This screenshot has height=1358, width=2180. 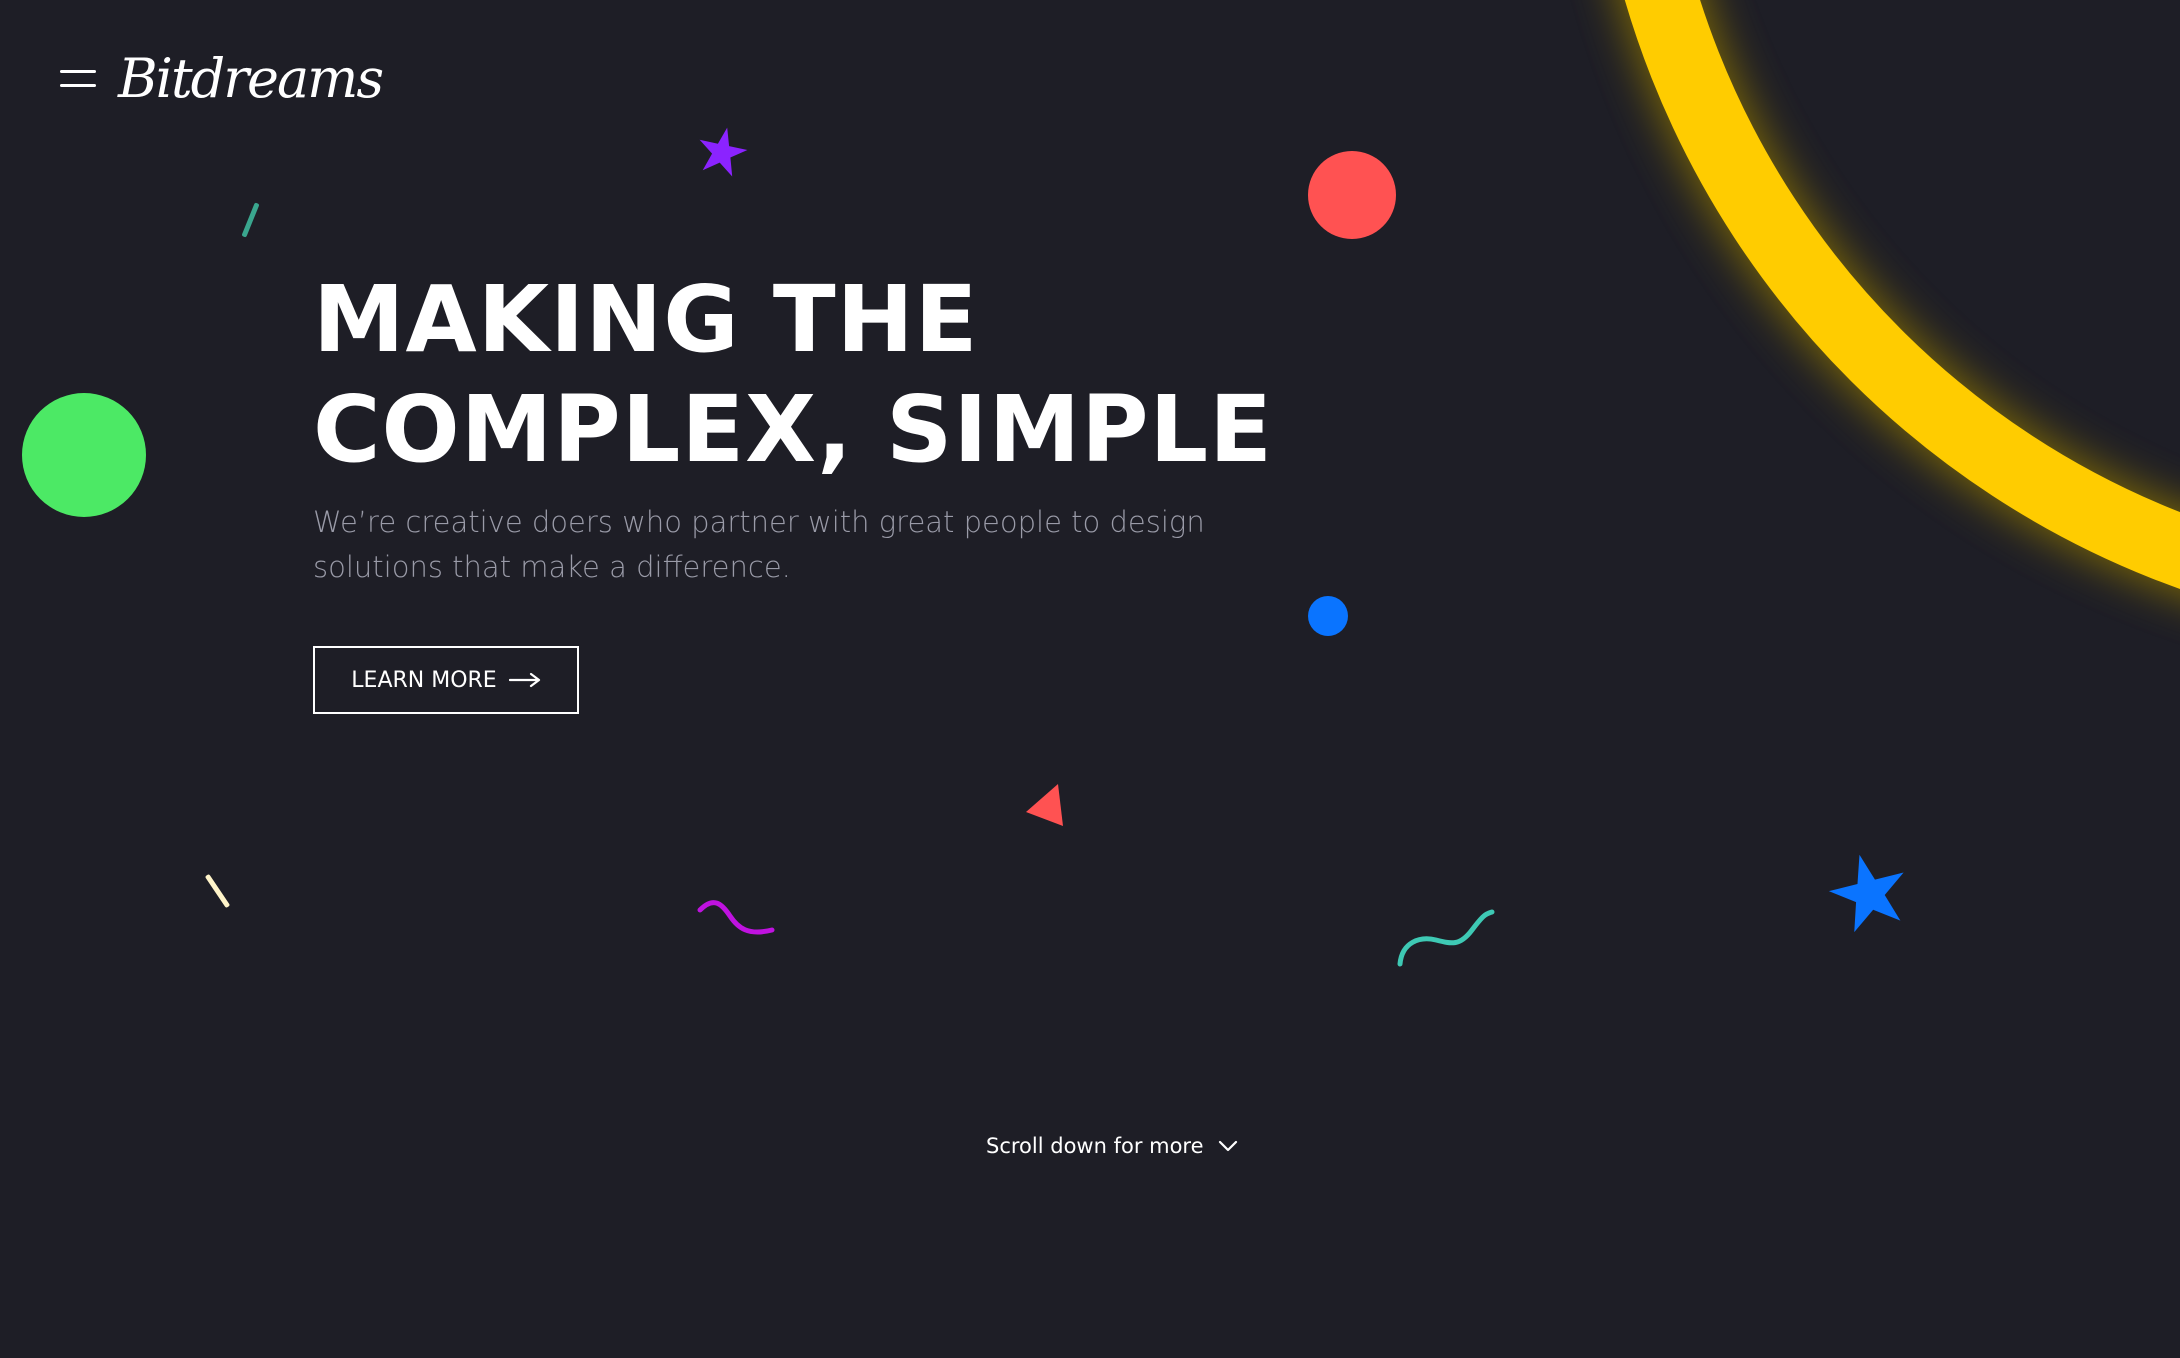 I want to click on brand-logo: Bitdreams, so click(x=251, y=79).